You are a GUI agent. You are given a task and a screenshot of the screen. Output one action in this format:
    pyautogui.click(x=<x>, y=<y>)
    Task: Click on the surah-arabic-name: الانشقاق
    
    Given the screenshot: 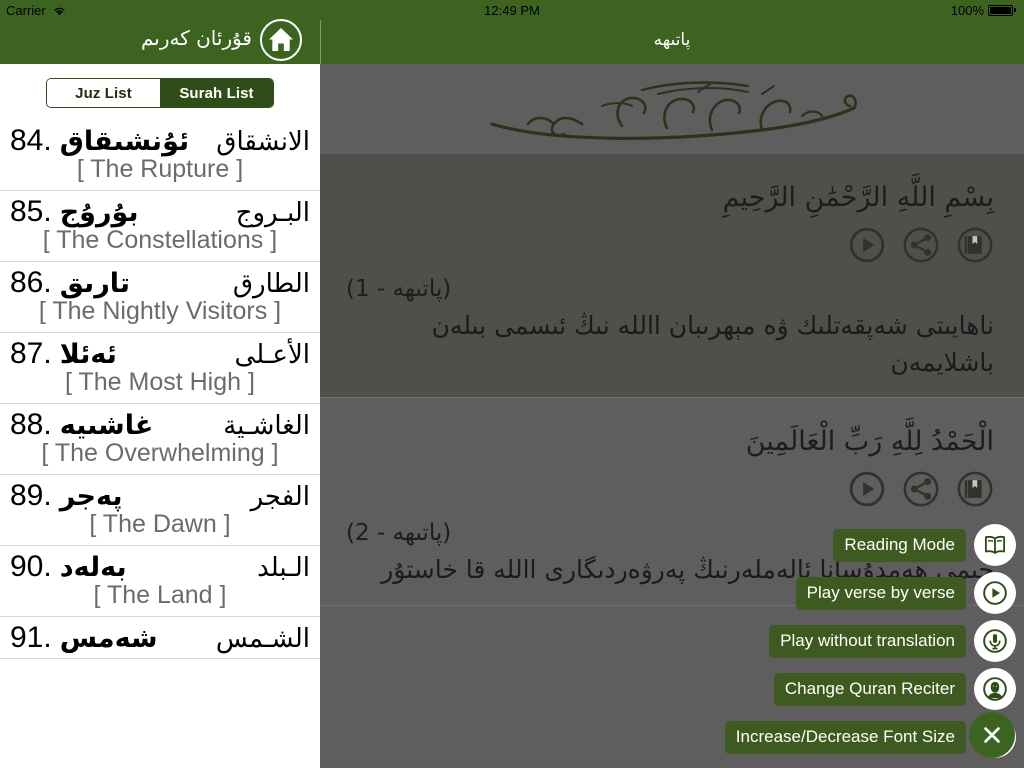 What is the action you would take?
    pyautogui.click(x=263, y=142)
    